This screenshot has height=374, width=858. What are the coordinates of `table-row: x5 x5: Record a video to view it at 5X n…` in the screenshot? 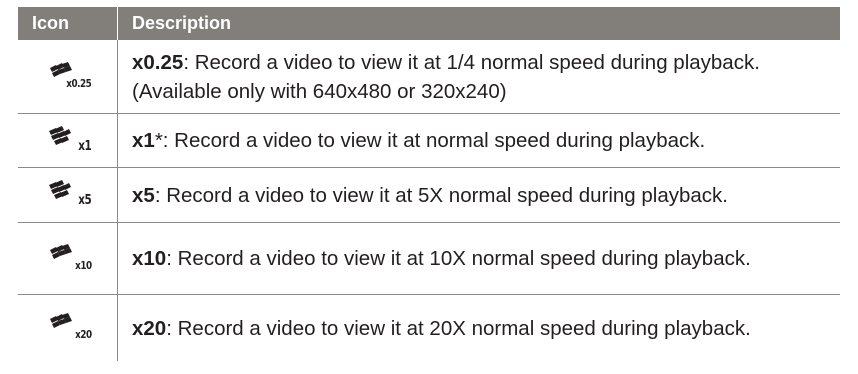 It's located at (429, 195).